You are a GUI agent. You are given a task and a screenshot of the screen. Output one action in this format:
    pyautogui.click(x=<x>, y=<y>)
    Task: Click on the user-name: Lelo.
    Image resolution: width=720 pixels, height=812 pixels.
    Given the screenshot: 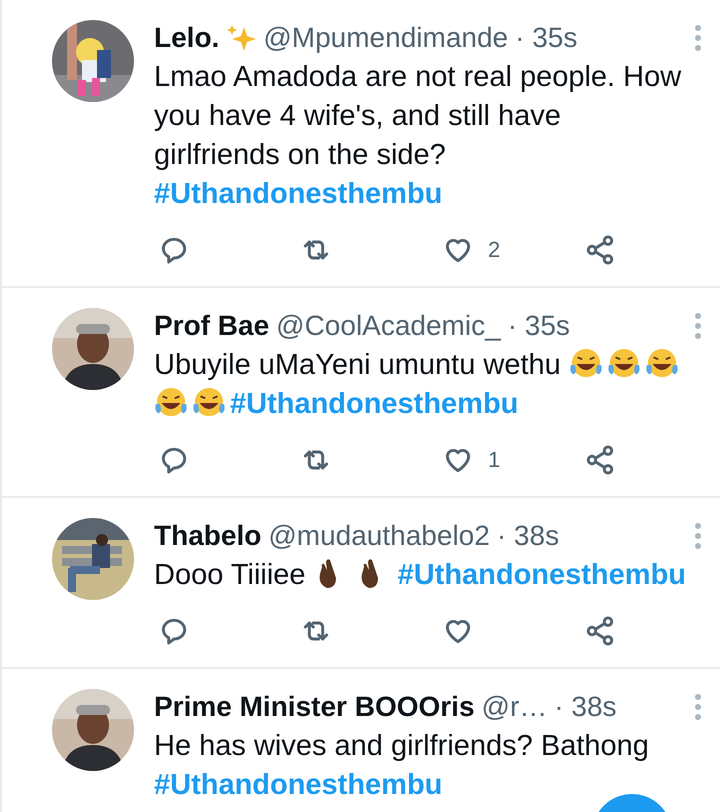 What is the action you would take?
    pyautogui.click(x=187, y=38)
    